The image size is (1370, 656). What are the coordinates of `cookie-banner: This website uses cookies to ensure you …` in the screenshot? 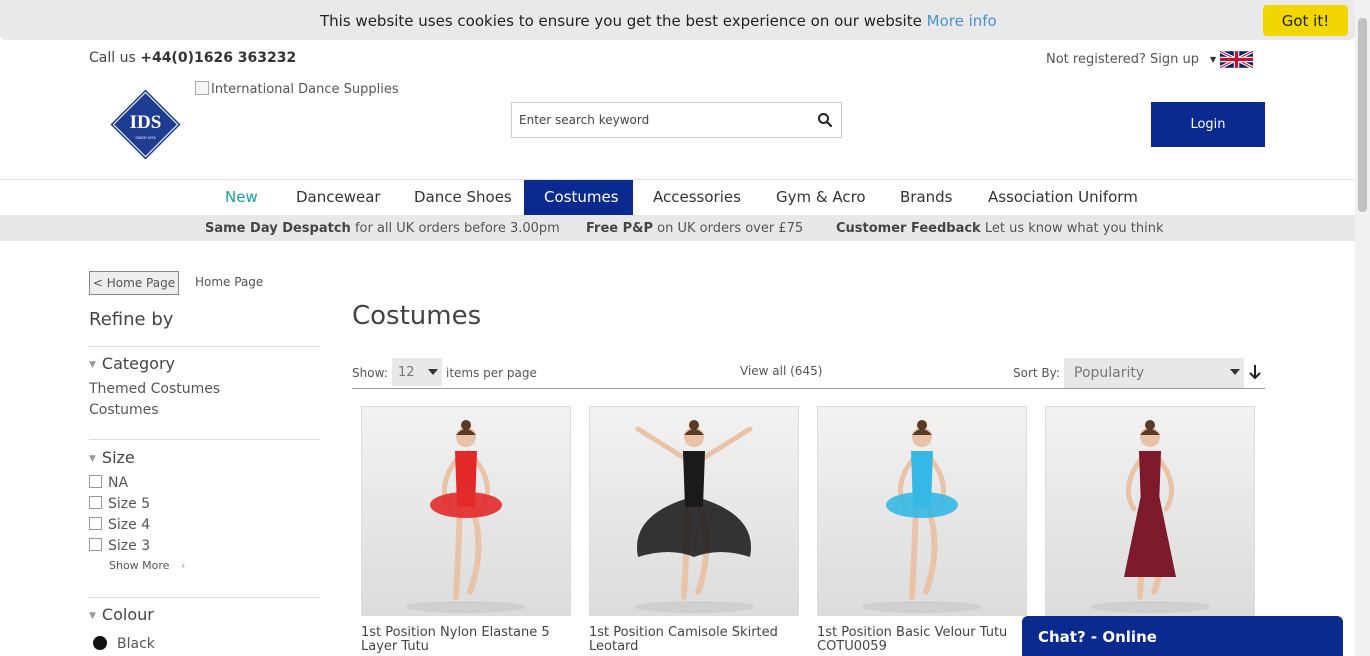 It's located at (677, 20).